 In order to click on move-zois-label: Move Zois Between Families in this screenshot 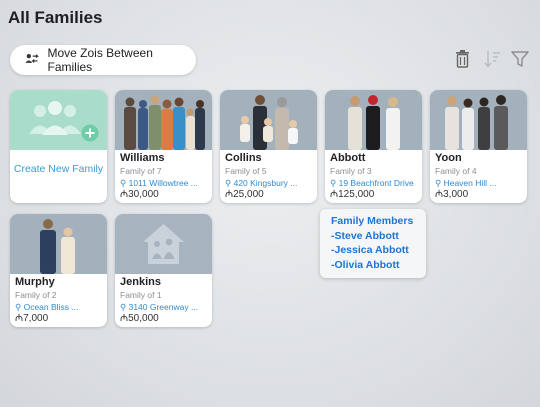, I will do `click(100, 60)`.